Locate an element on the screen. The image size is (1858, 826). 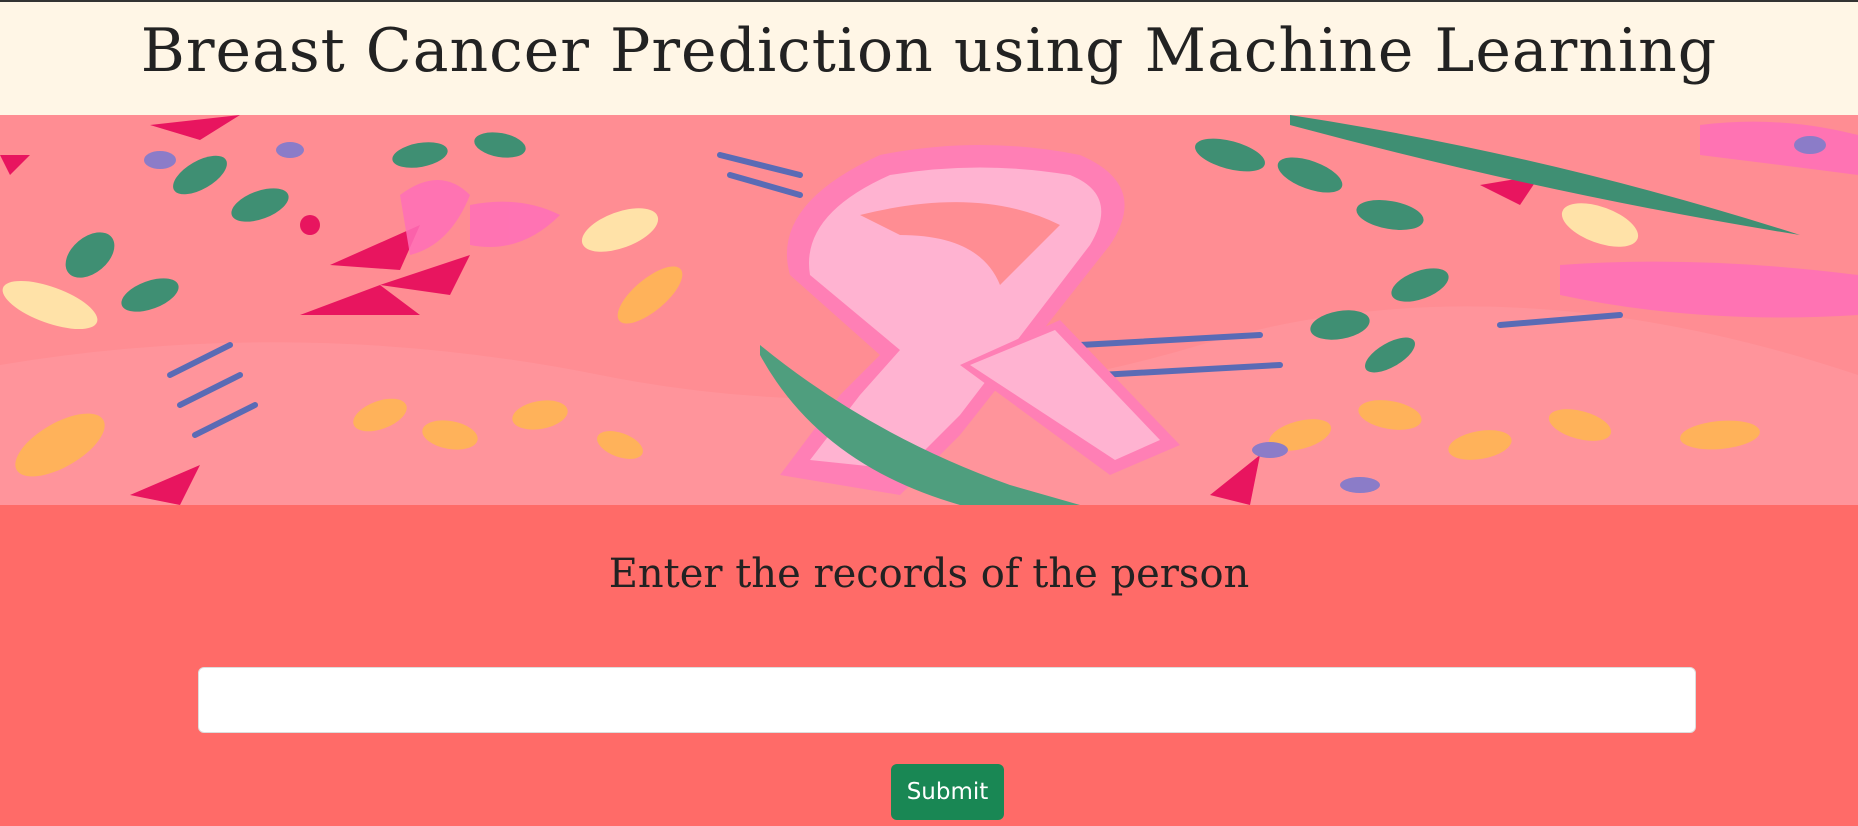
submit-button: Submit is located at coordinates (947, 792).